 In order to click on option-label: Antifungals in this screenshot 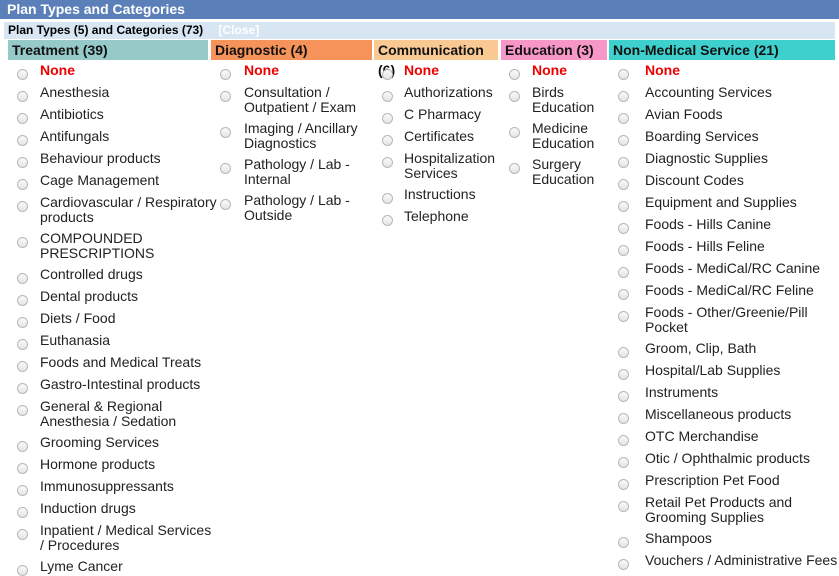, I will do `click(75, 136)`.